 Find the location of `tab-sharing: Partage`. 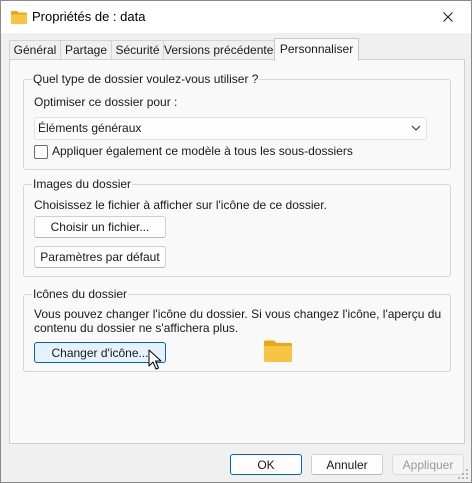

tab-sharing: Partage is located at coordinates (86, 50).